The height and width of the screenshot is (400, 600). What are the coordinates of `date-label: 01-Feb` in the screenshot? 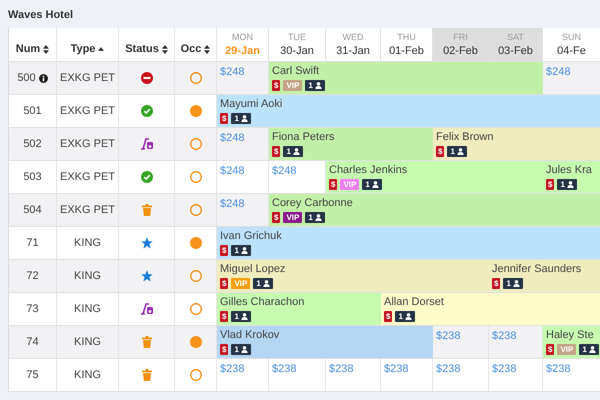 It's located at (406, 51).